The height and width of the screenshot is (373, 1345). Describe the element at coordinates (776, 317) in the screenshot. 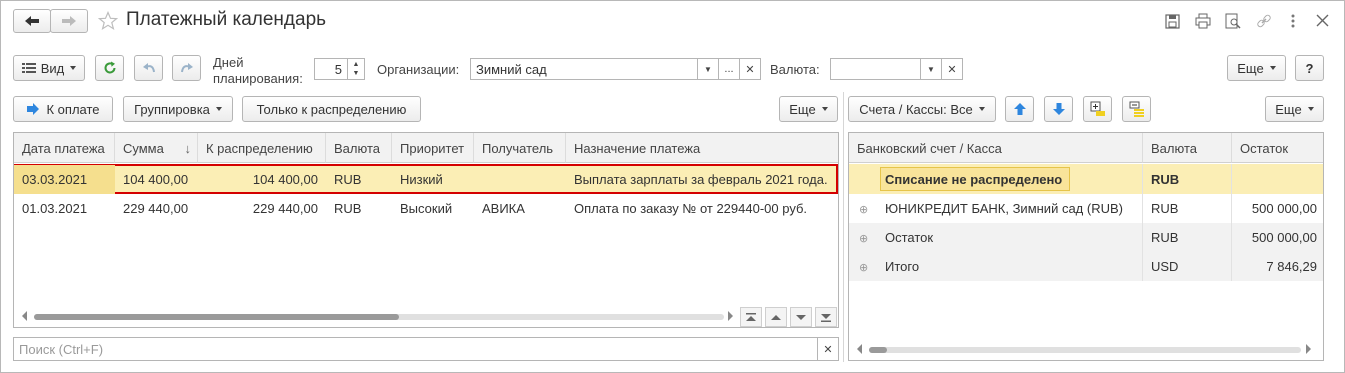

I see `scroll-up-button` at that location.